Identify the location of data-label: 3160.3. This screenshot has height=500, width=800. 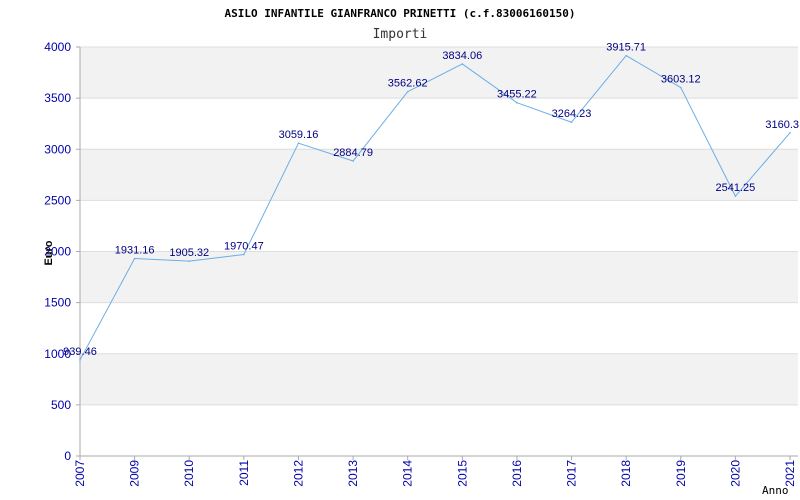
(782, 125).